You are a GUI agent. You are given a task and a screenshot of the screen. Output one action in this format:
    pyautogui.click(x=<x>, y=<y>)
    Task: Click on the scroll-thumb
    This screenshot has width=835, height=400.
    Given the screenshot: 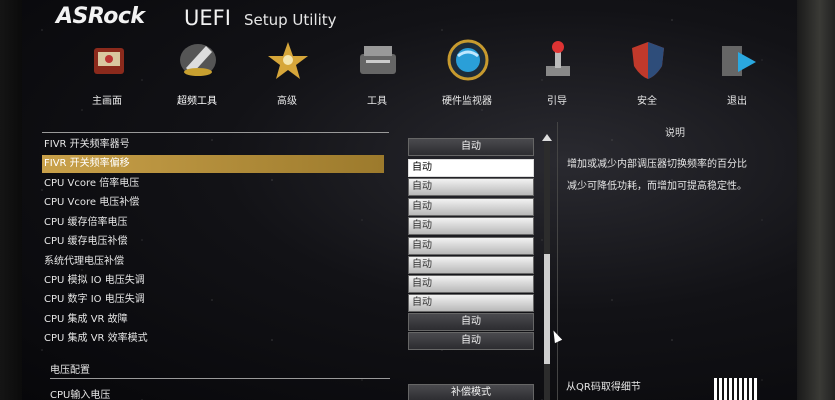 What is the action you would take?
    pyautogui.click(x=547, y=309)
    